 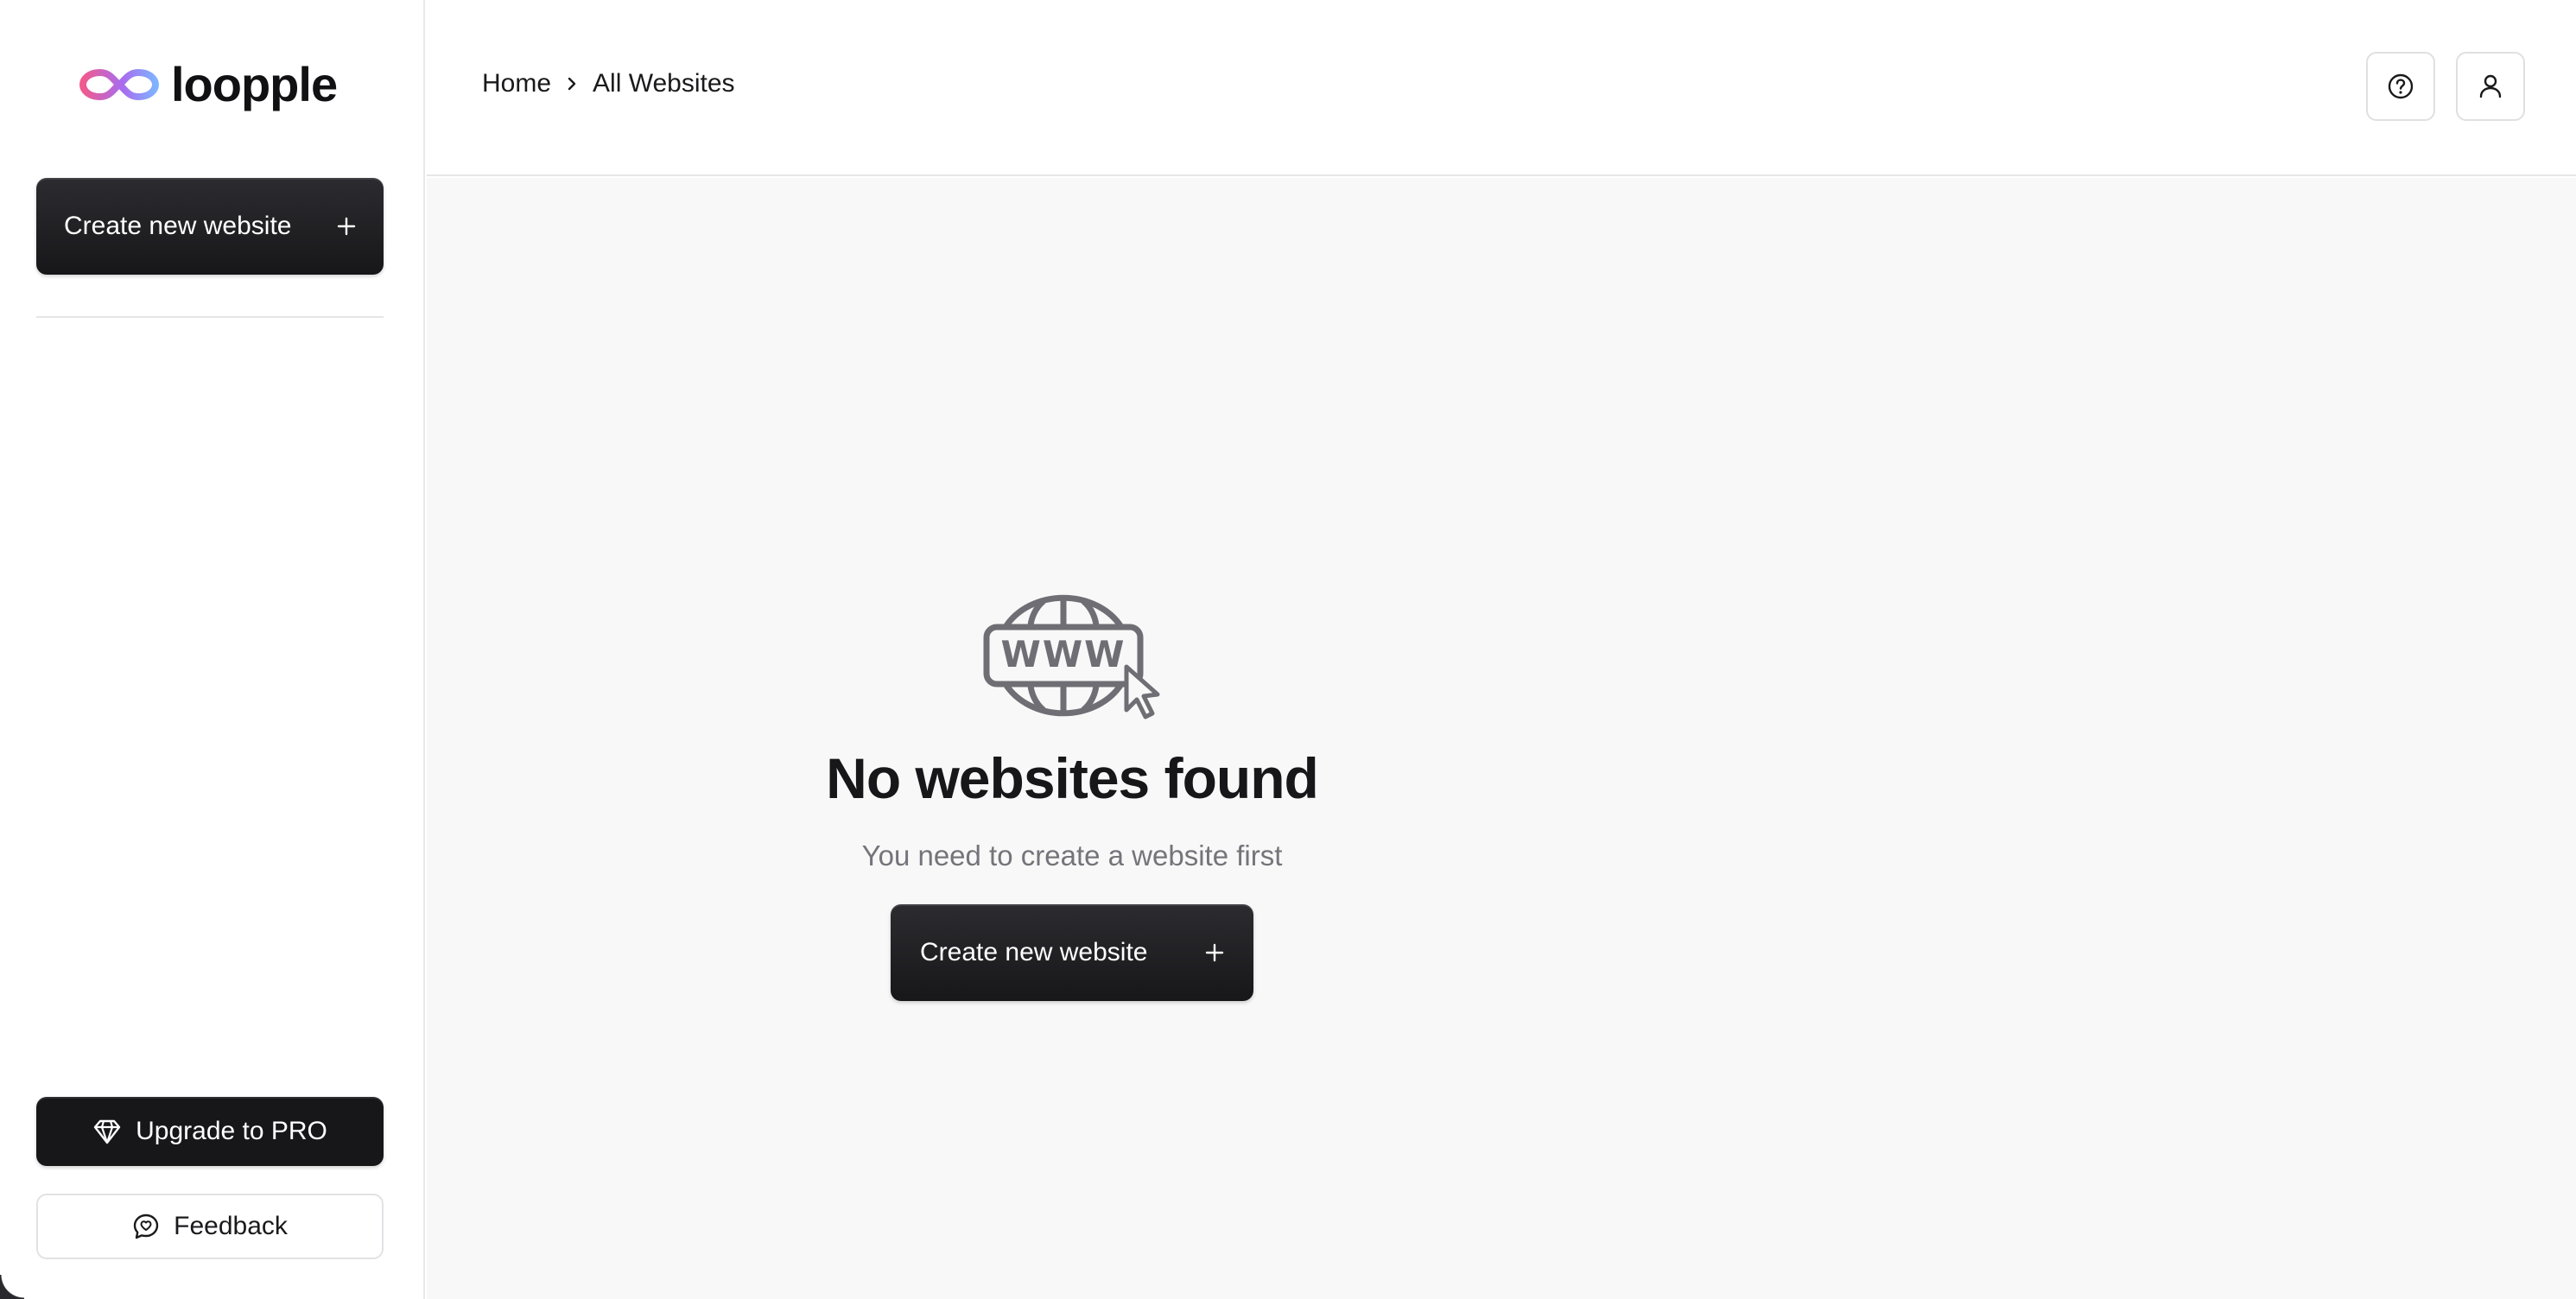 I want to click on create-new-website-label: Create new website, so click(x=1034, y=952).